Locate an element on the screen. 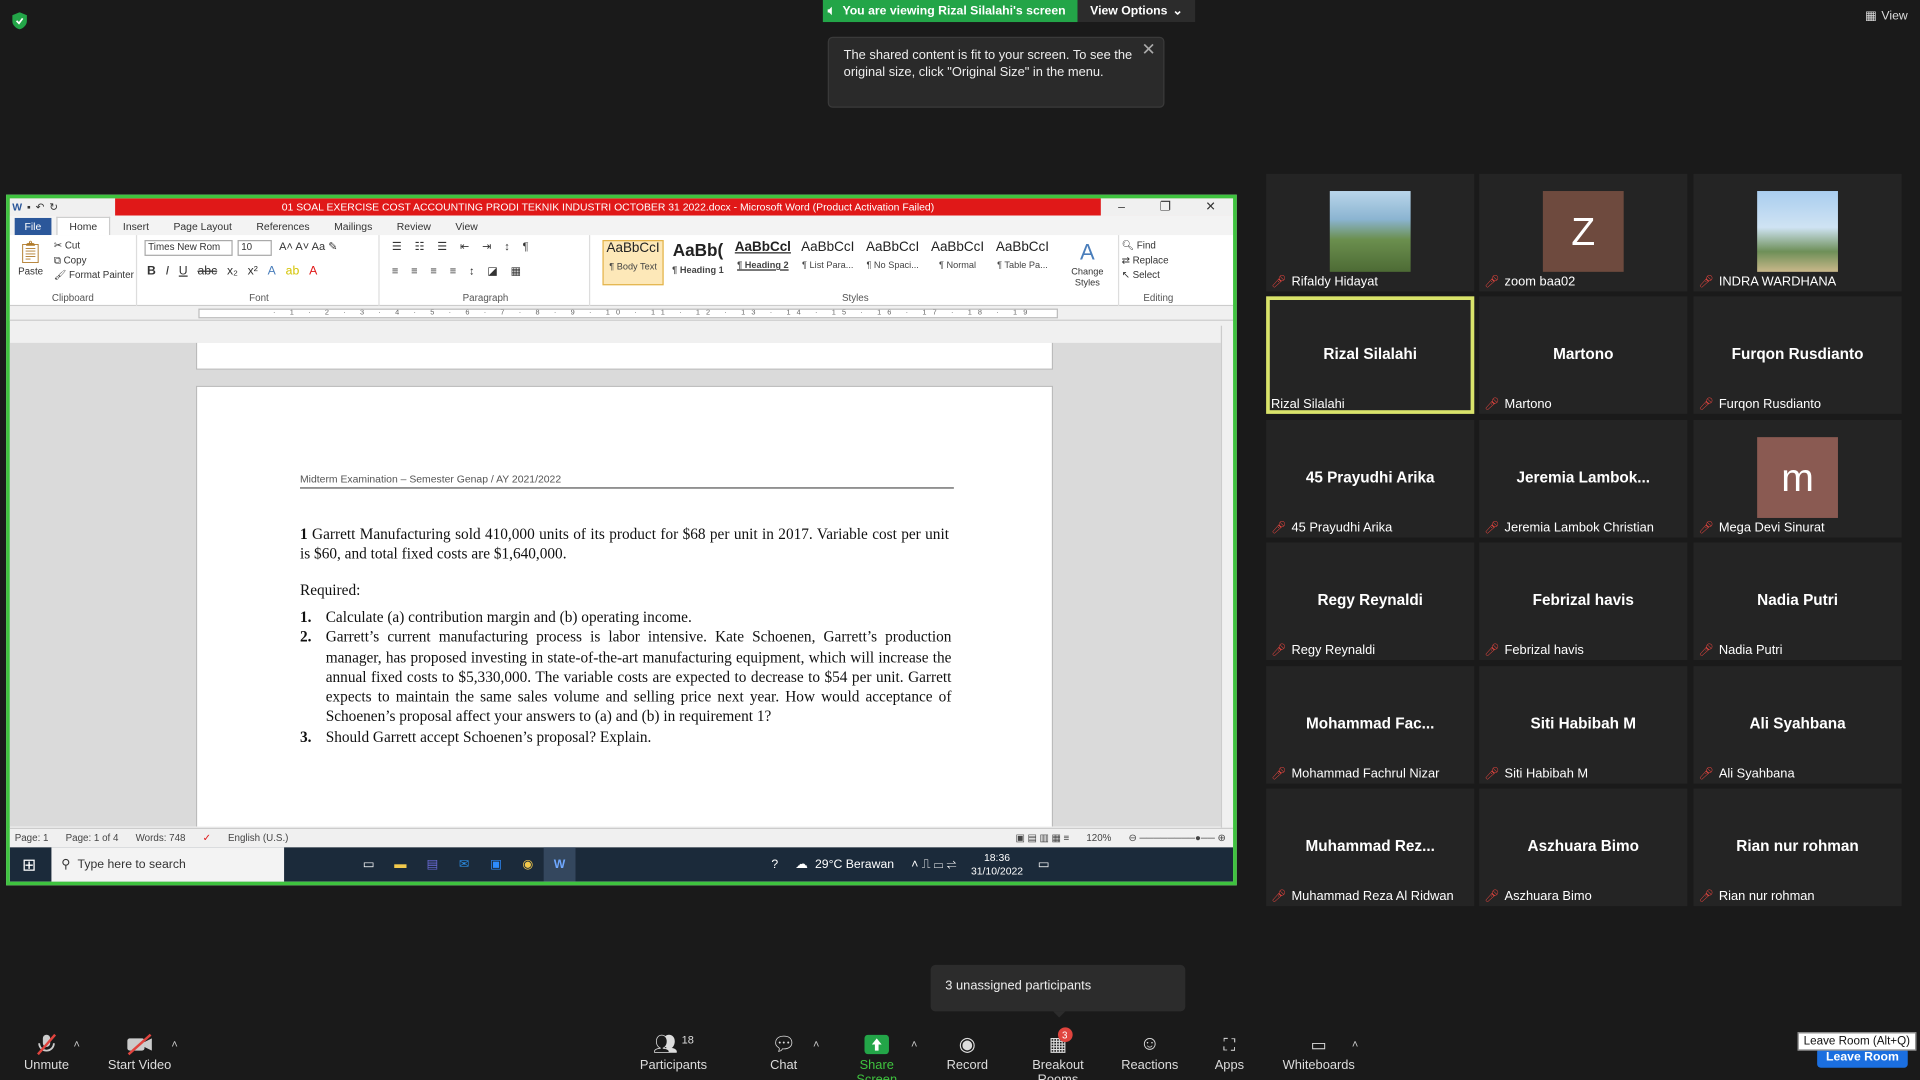  status-language: English (U.S.) is located at coordinates (258, 838).